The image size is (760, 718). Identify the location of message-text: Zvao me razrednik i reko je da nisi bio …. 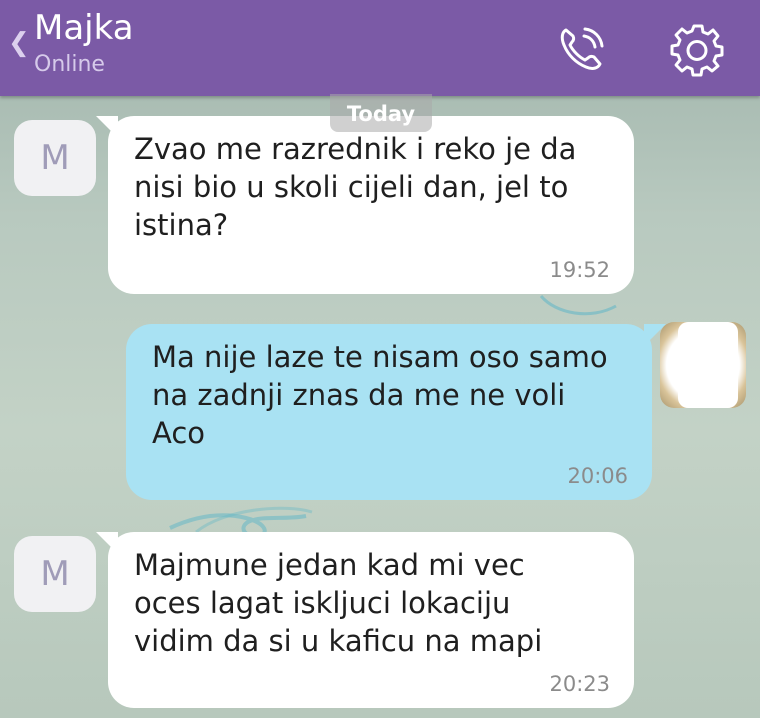
(355, 187).